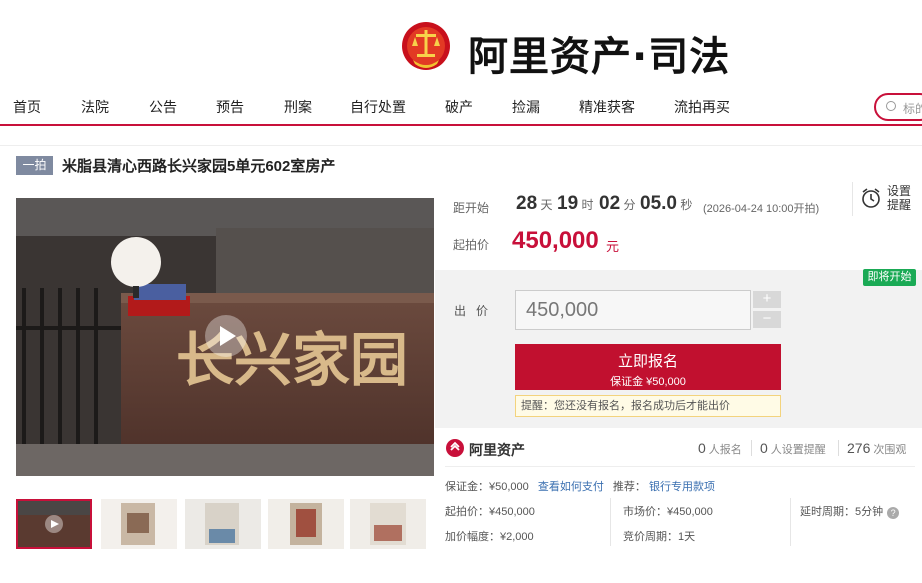 The height and width of the screenshot is (583, 922). I want to click on search-placeholder: 标的, so click(912, 109).